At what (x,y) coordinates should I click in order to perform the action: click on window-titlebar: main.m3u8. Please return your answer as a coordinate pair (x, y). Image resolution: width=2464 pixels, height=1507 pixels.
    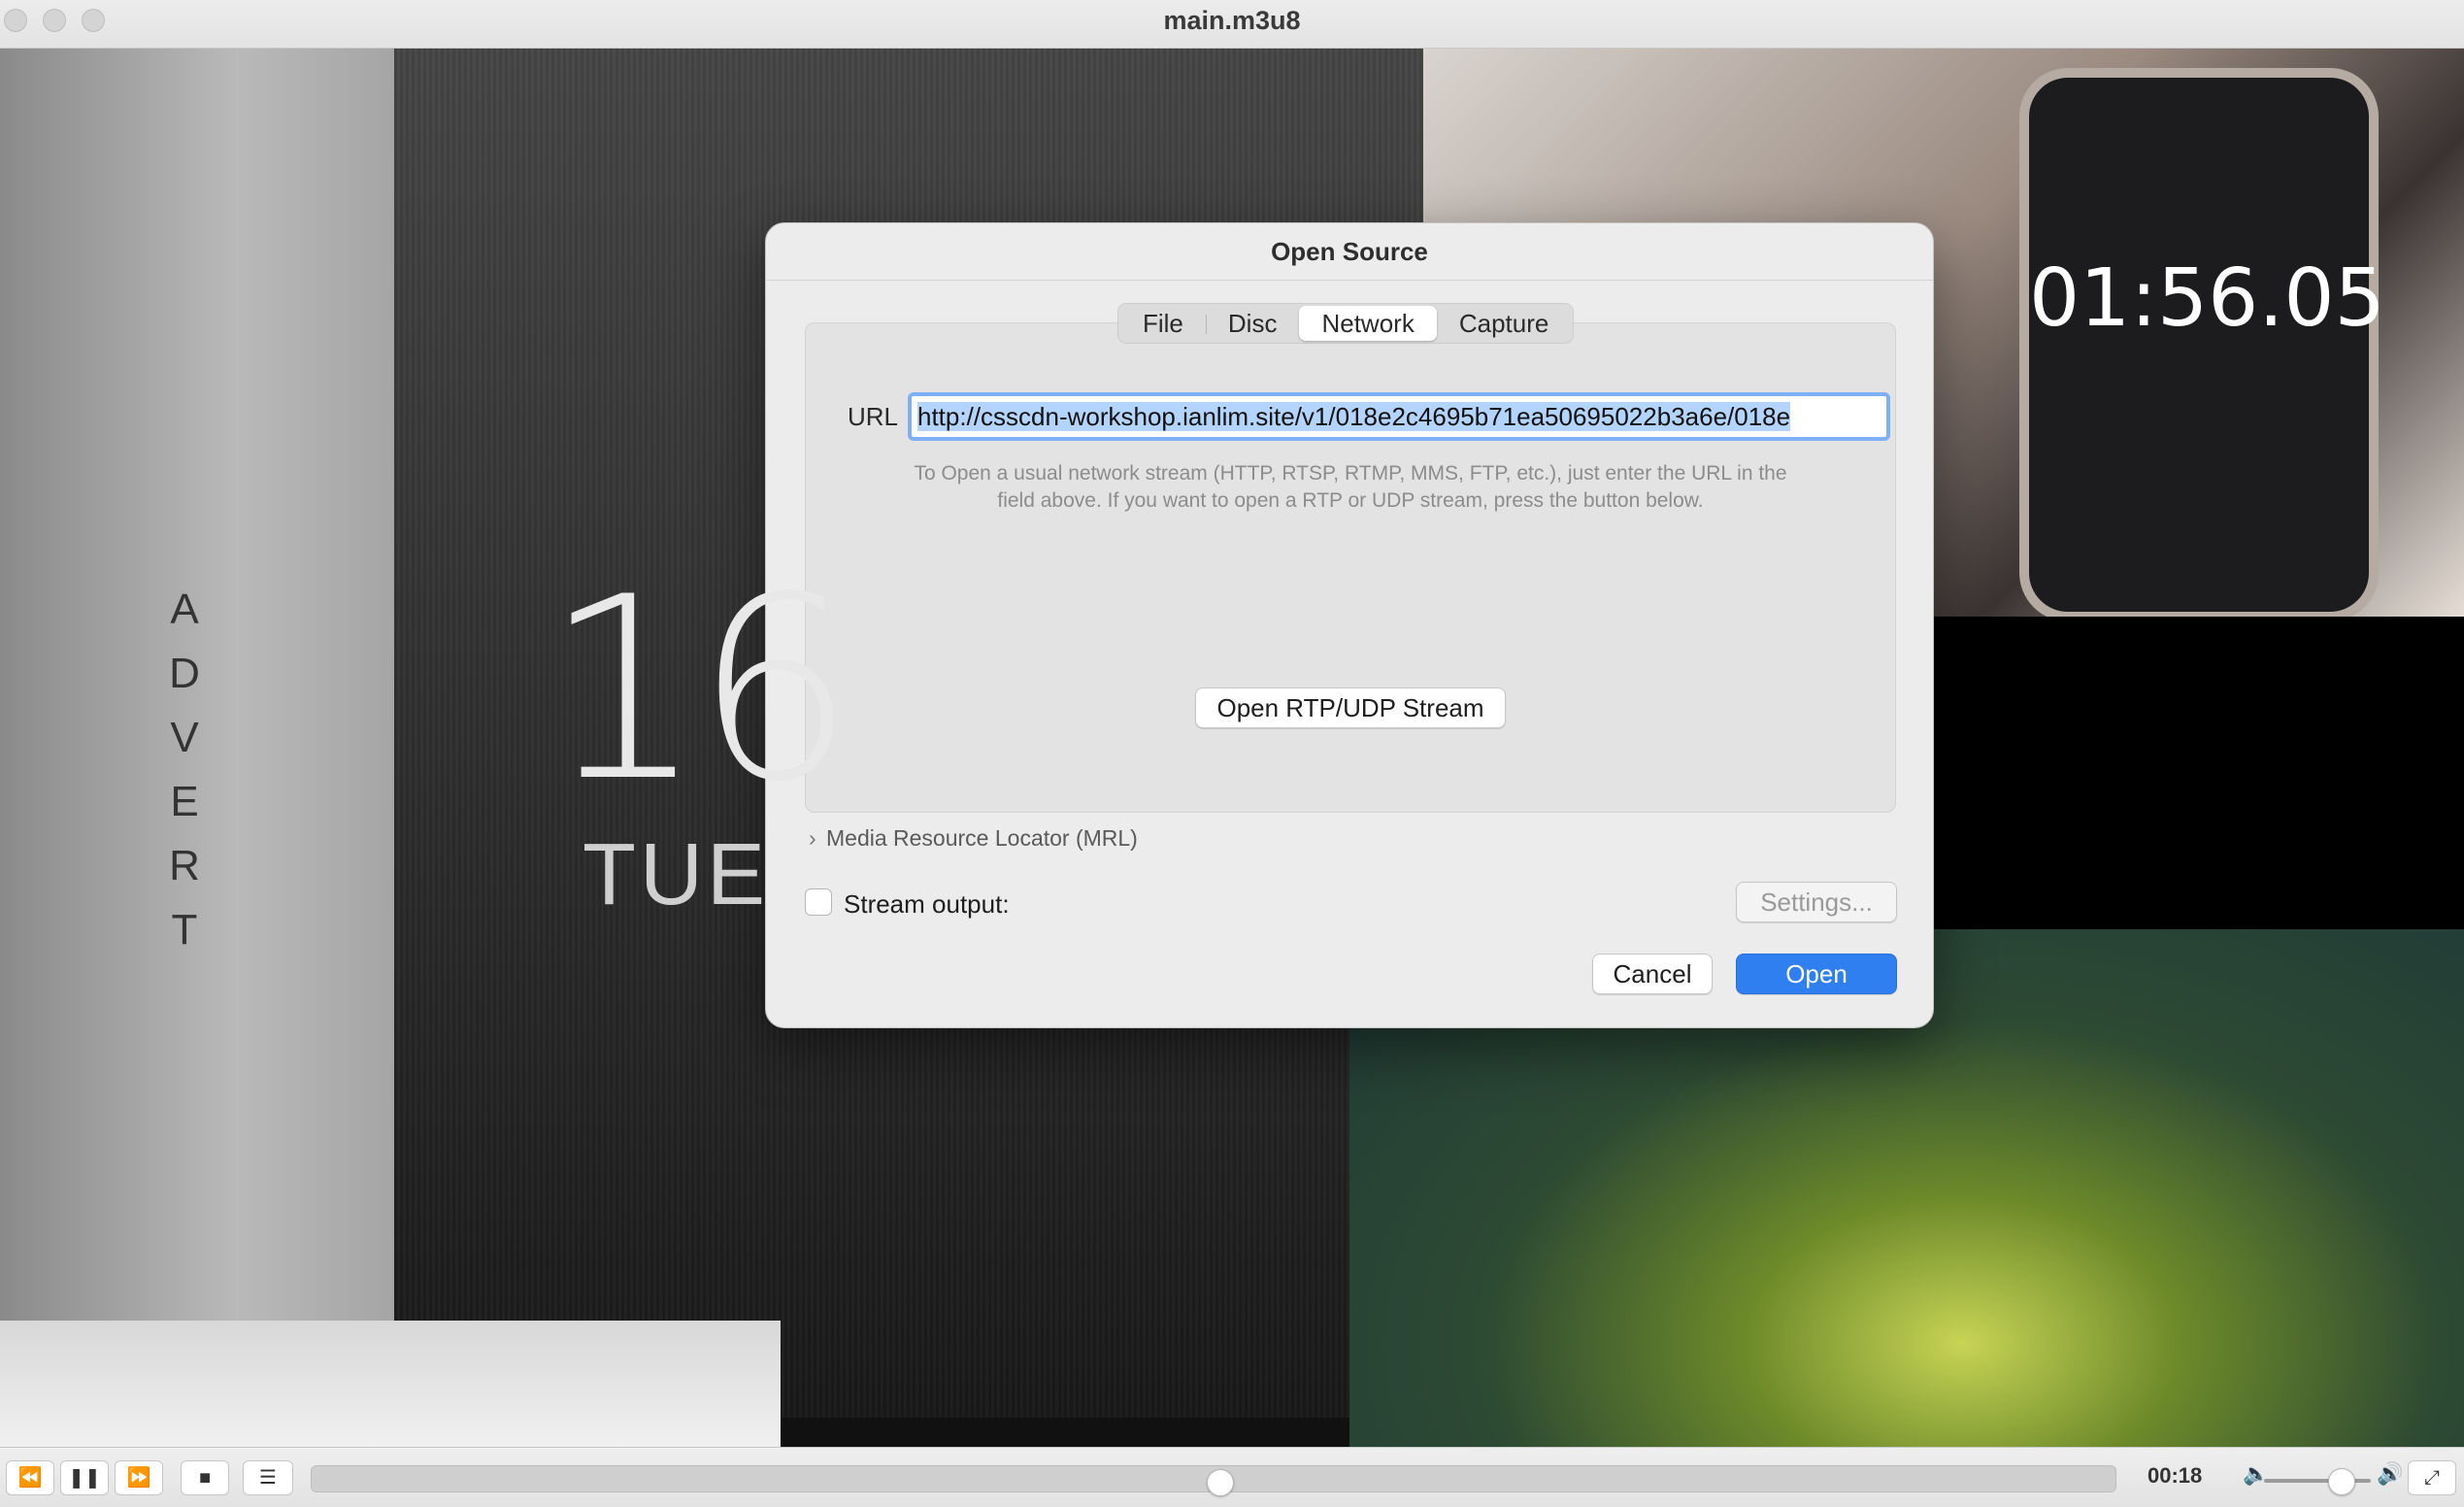
    Looking at the image, I should click on (1232, 24).